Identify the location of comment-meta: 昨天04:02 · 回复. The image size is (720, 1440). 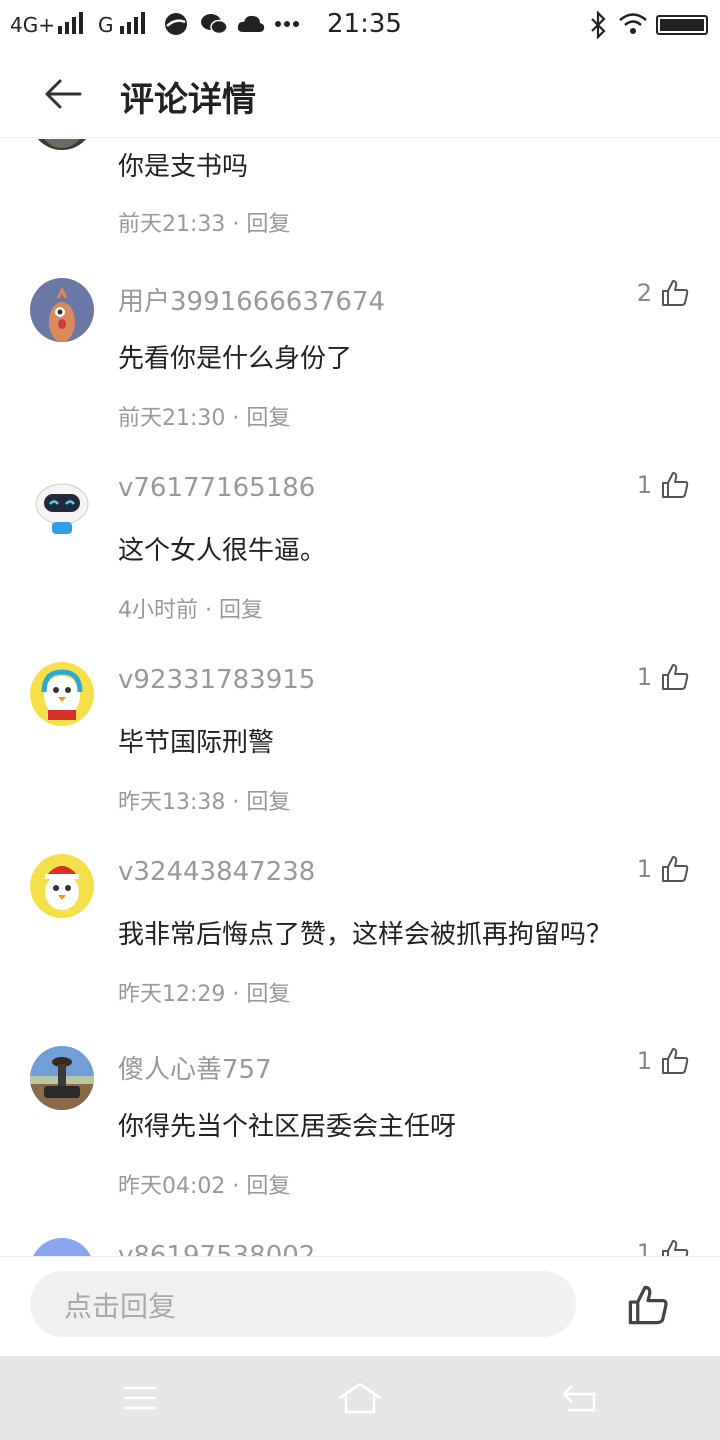
(204, 1184).